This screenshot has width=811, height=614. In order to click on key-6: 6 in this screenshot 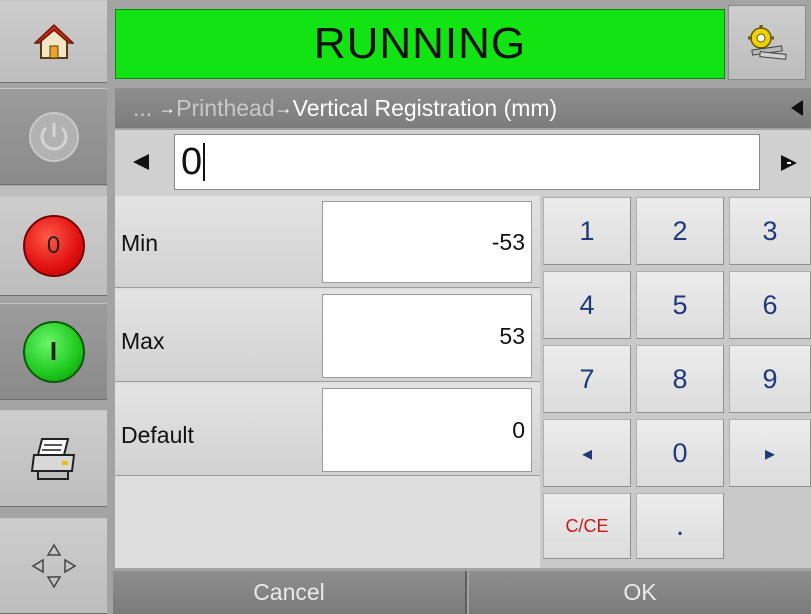, I will do `click(770, 305)`.